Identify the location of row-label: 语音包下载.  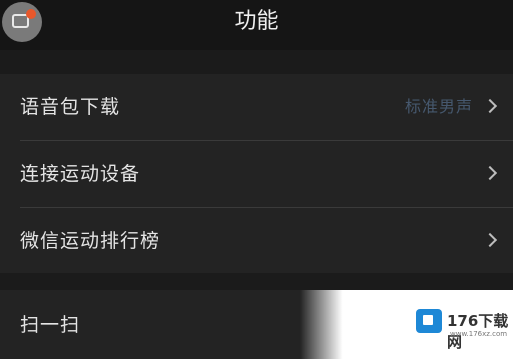
(70, 107).